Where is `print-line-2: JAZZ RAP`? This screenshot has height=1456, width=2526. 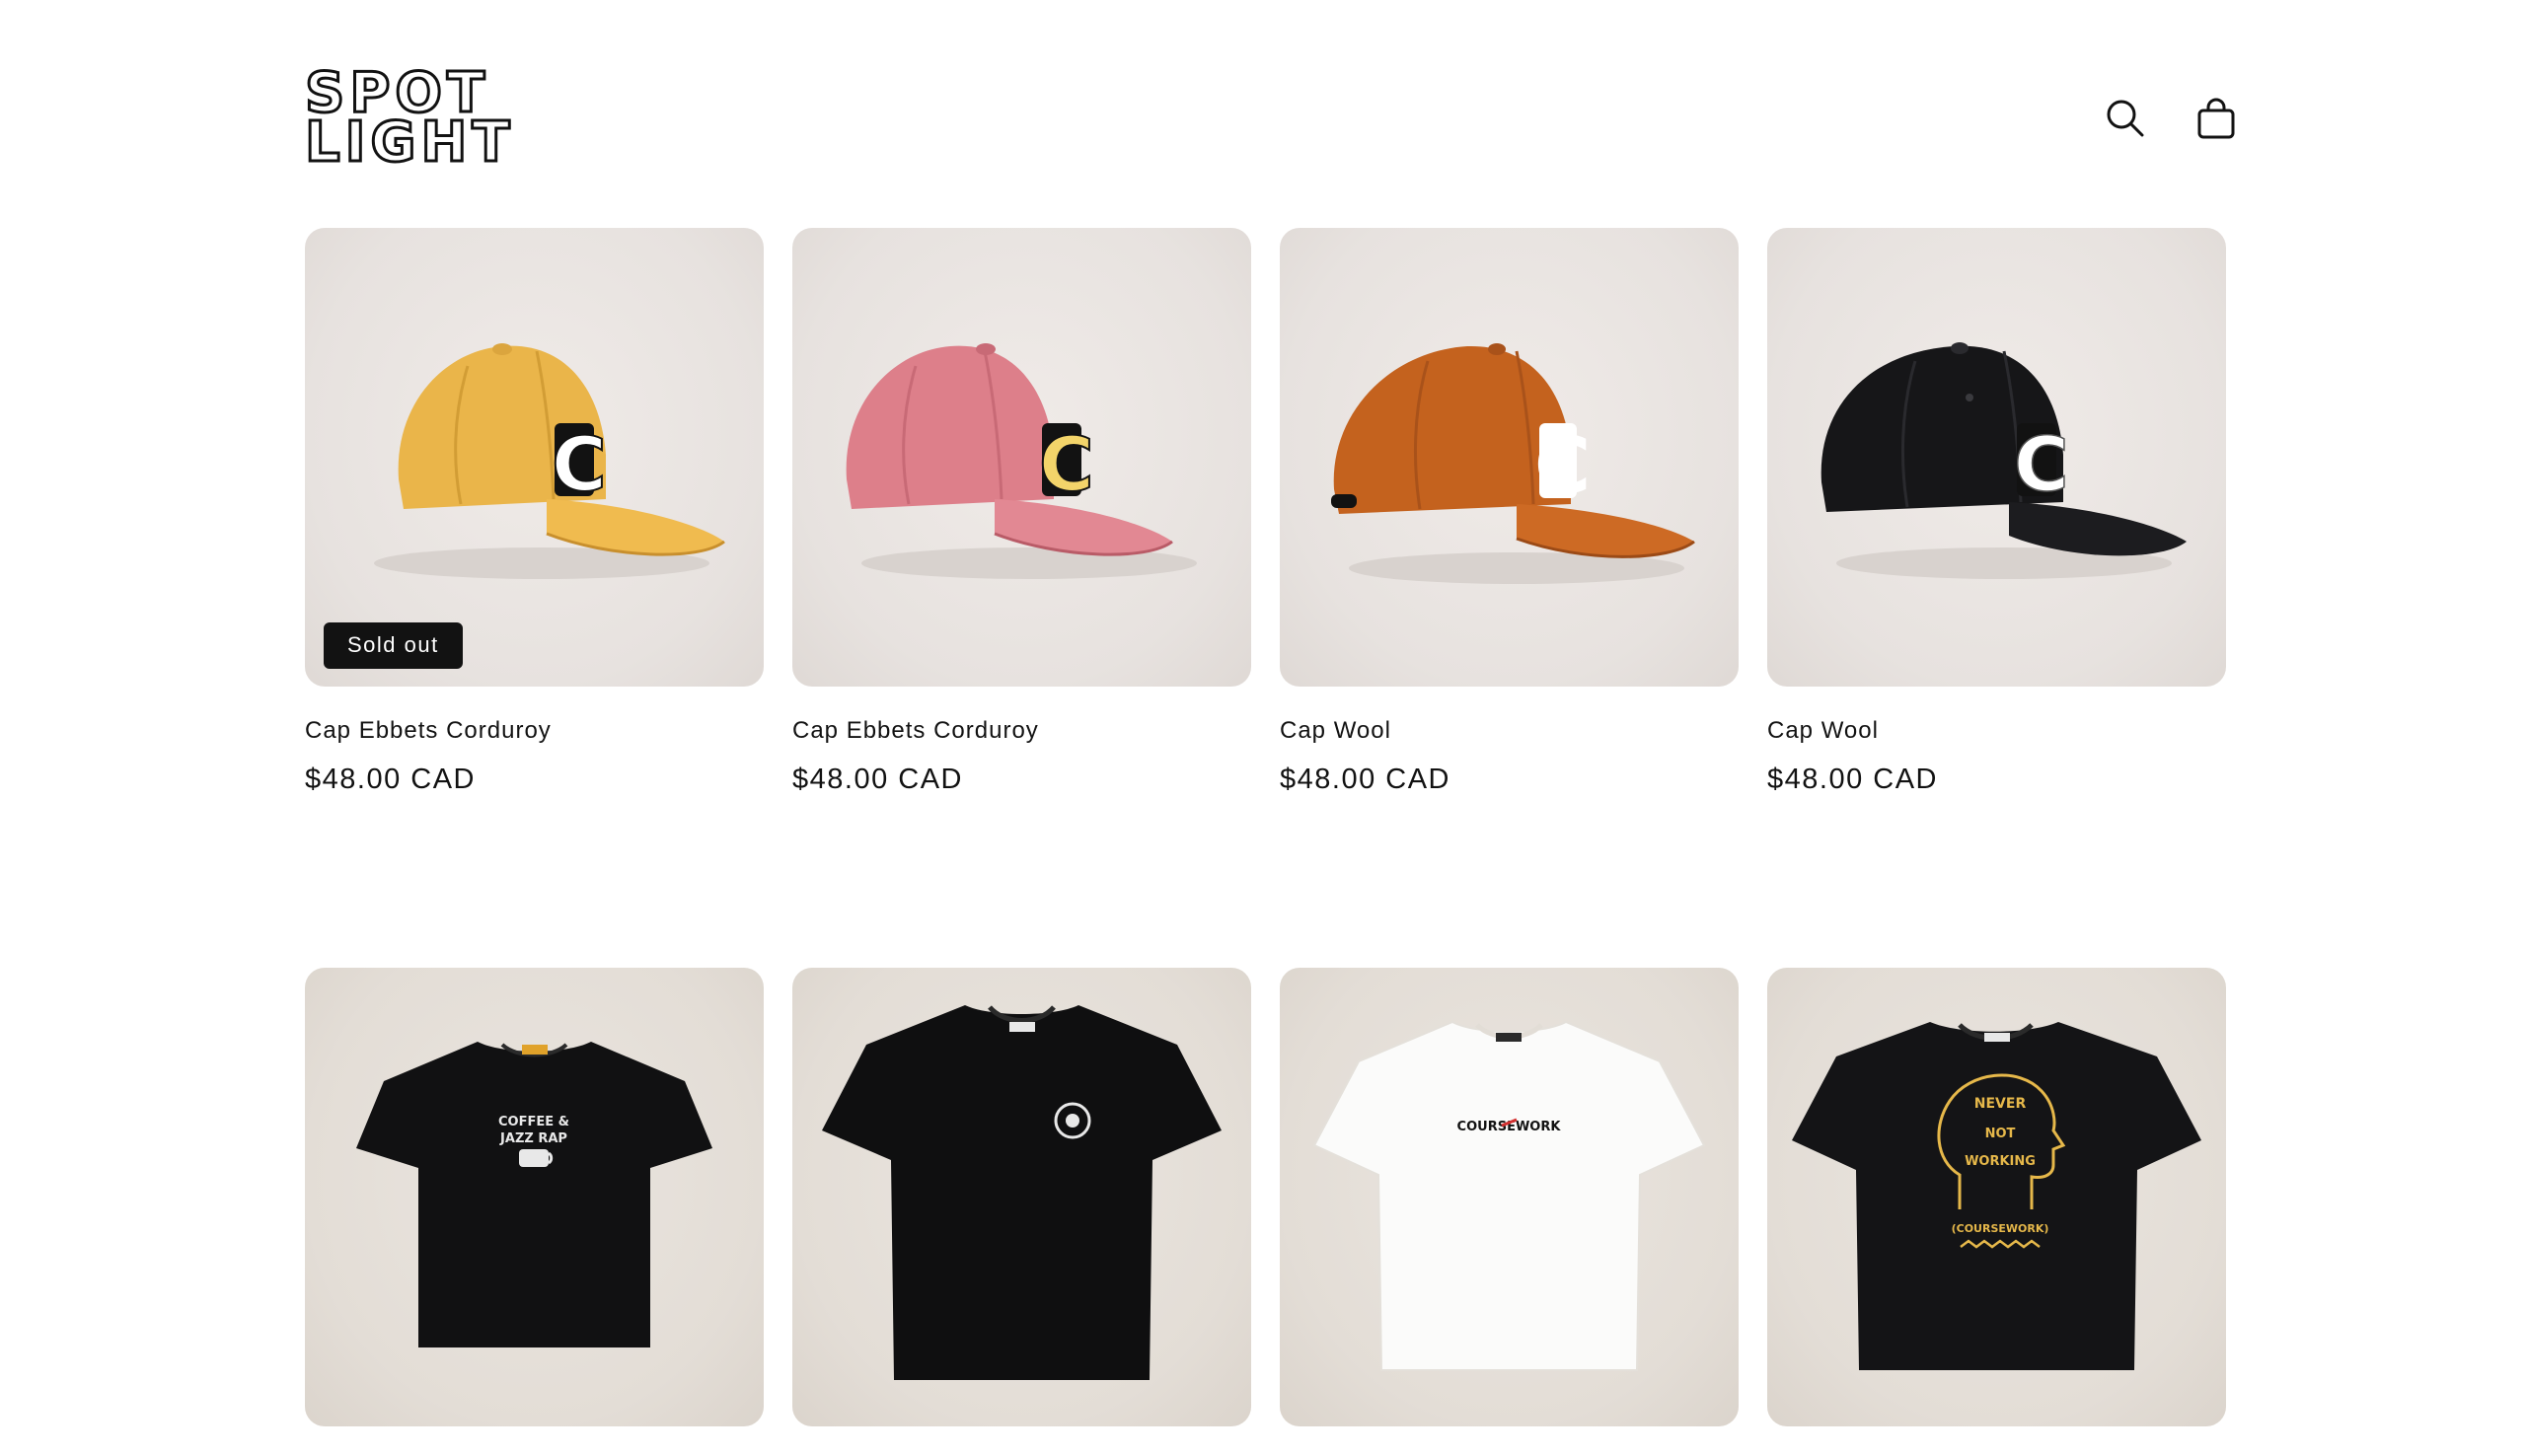
print-line-2: JAZZ RAP is located at coordinates (533, 1138).